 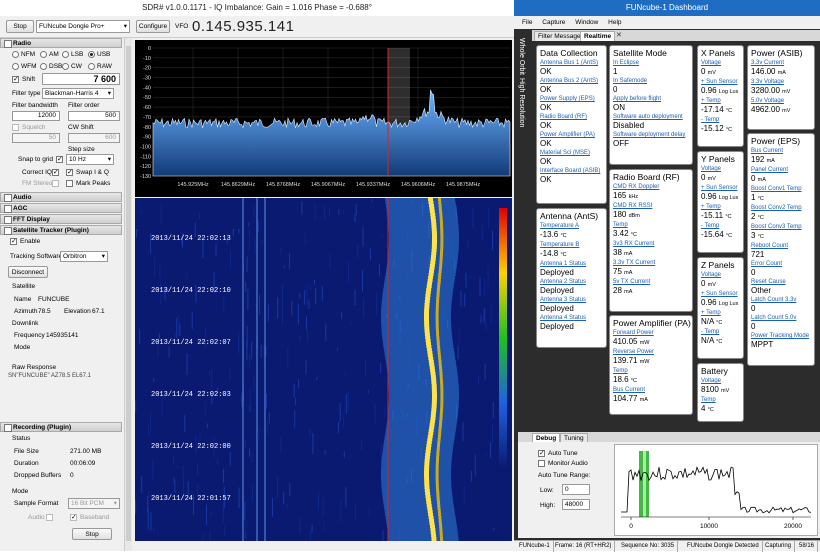 I want to click on metric-link: Temperature B, so click(x=571, y=245).